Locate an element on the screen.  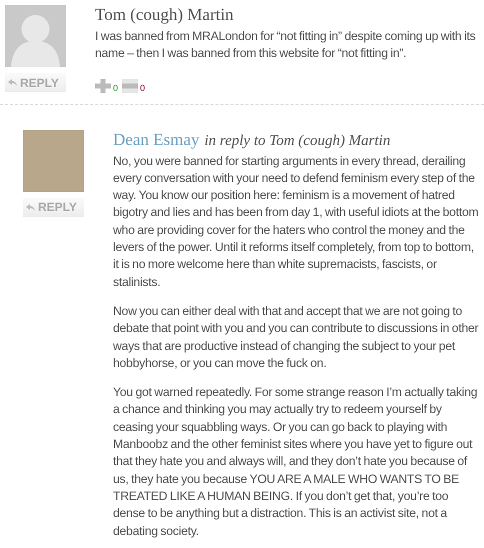
comment-text: Now you can either deal with that and accept that we are not going to debate that point with you and you can contribute to discussions in other ways that are productive instead of changing the subject to your pet hobbyhorse, or you can move the fuck on. is located at coordinates (296, 337).